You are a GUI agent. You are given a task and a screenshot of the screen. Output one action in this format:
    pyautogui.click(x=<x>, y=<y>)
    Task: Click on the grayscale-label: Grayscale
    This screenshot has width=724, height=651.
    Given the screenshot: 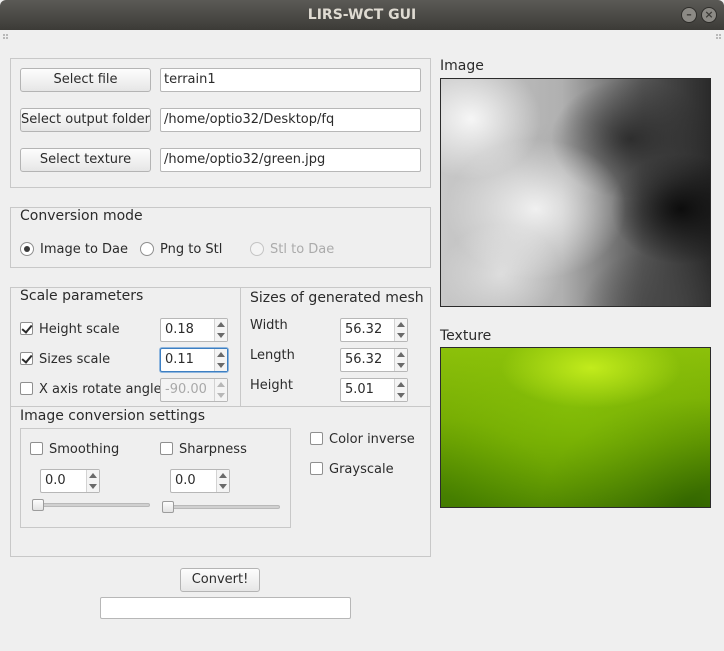 What is the action you would take?
    pyautogui.click(x=361, y=469)
    